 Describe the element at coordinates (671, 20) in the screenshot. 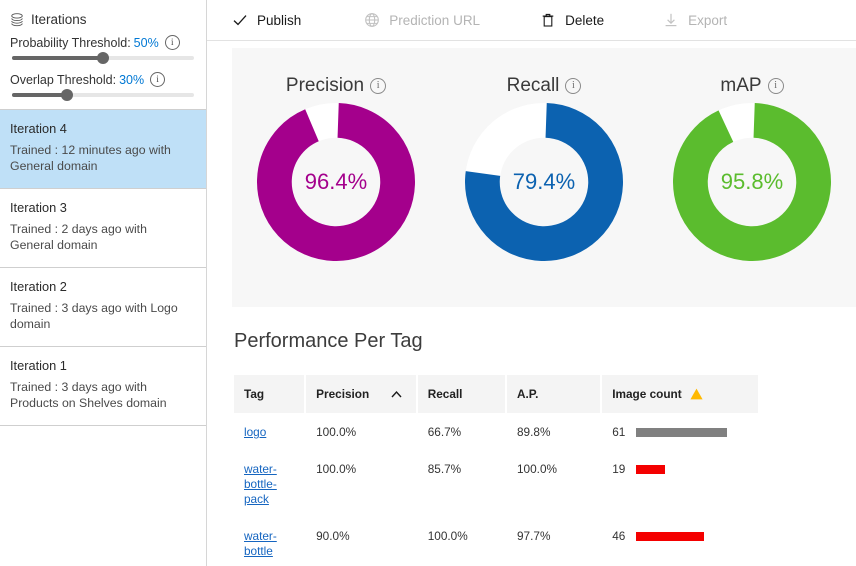

I see `download-icon` at that location.